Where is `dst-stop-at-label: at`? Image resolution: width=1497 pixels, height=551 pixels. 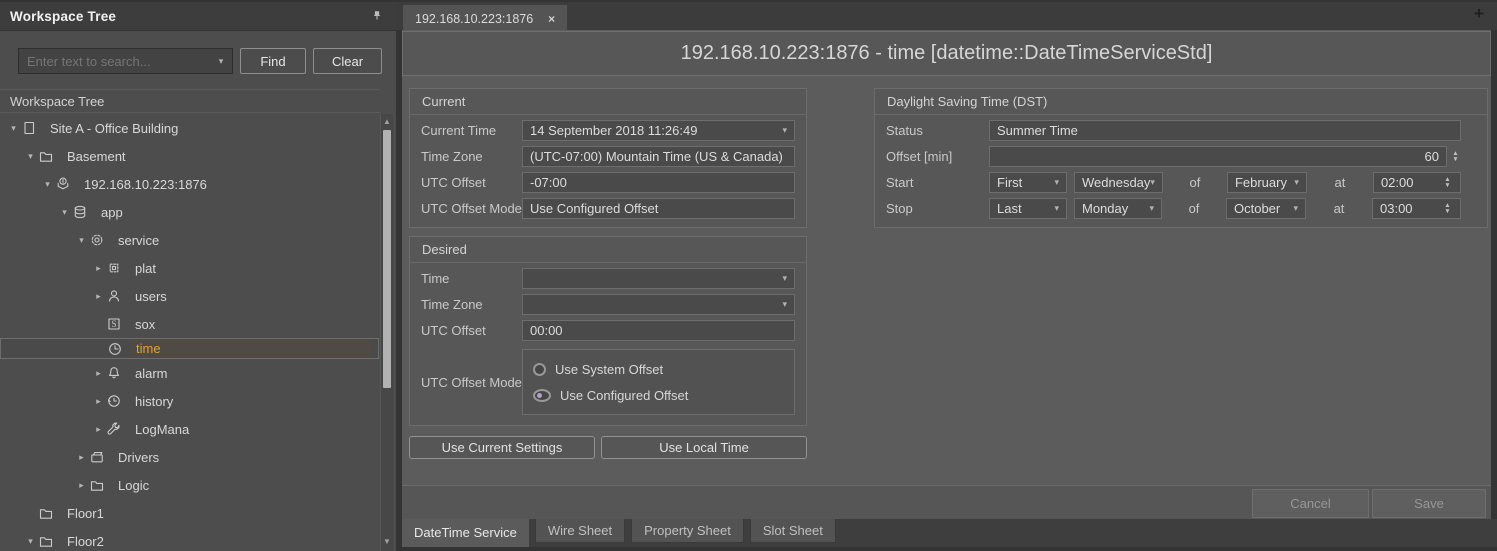 dst-stop-at-label: at is located at coordinates (1339, 208).